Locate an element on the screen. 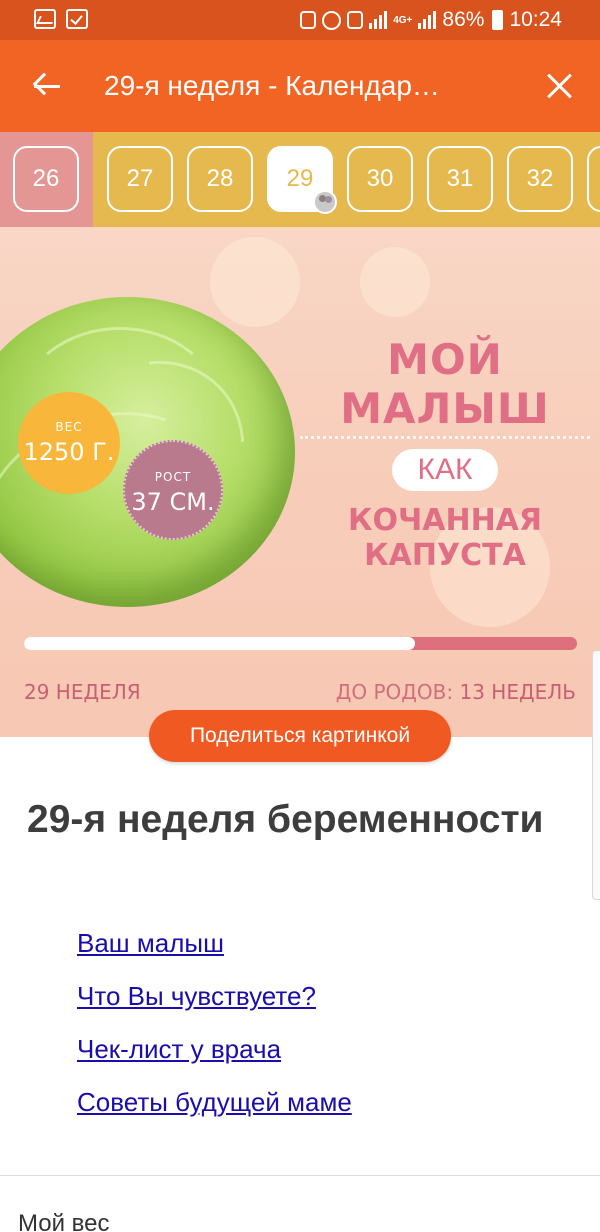  week-tab-next is located at coordinates (593, 179).